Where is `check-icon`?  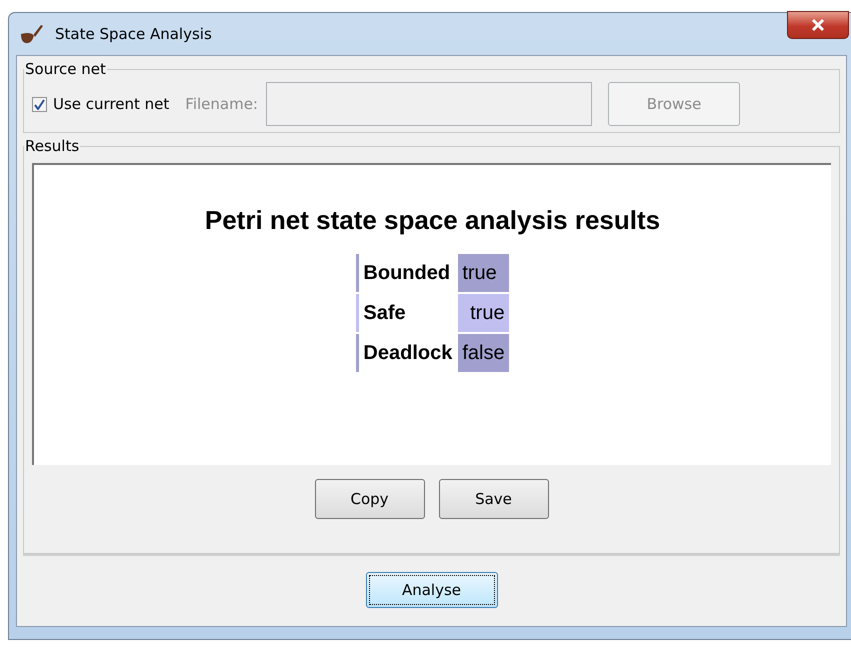 check-icon is located at coordinates (39, 104).